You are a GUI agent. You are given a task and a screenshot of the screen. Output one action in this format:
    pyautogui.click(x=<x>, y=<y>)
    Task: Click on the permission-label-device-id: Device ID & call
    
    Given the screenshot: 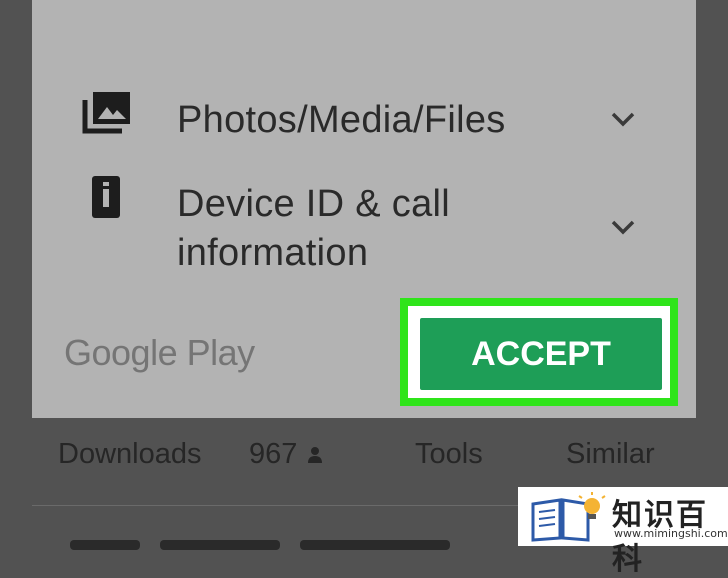 What is the action you would take?
    pyautogui.click(x=313, y=204)
    